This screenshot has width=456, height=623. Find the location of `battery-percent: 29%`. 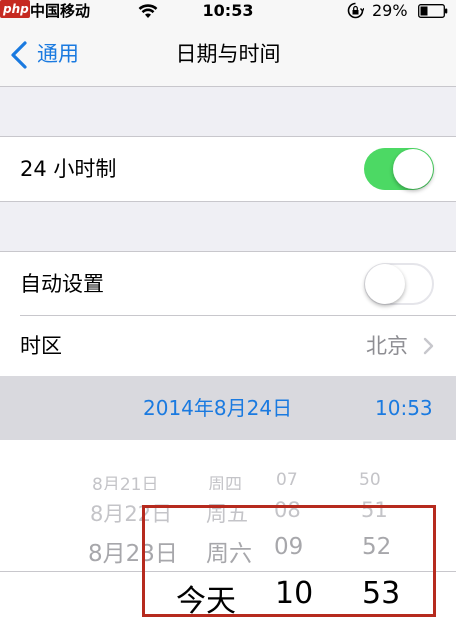

battery-percent: 29% is located at coordinates (390, 10).